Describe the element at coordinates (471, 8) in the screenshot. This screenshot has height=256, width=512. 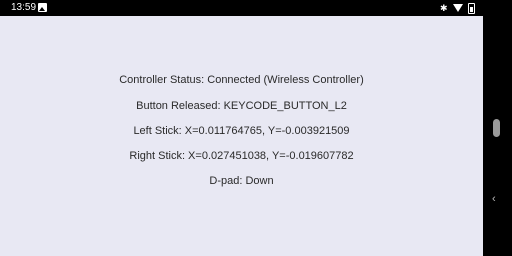
I see `battery-icon` at that location.